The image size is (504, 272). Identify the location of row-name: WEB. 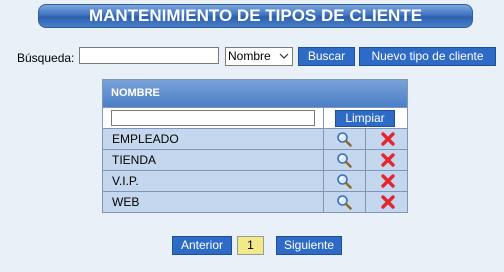
(126, 202).